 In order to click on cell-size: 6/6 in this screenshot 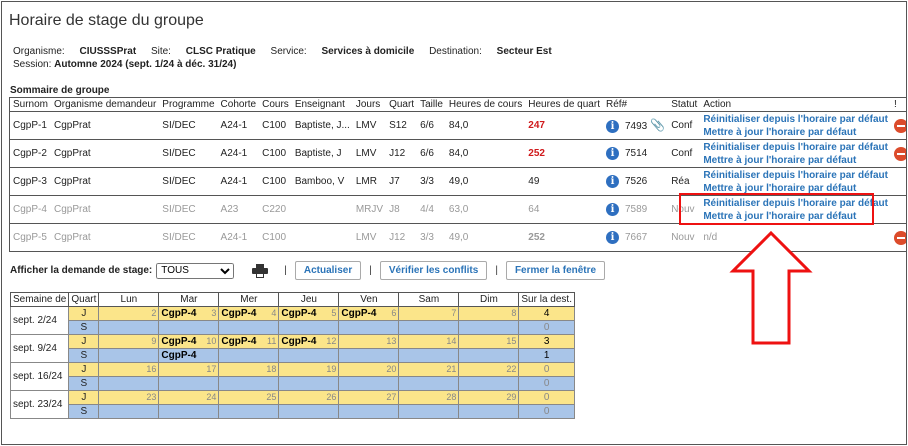, I will do `click(431, 125)`.